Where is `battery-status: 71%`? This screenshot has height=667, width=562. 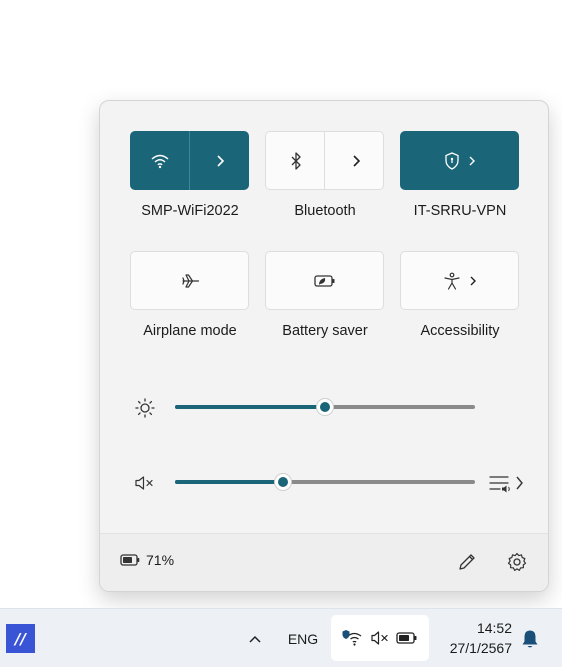 battery-status: 71% is located at coordinates (147, 560).